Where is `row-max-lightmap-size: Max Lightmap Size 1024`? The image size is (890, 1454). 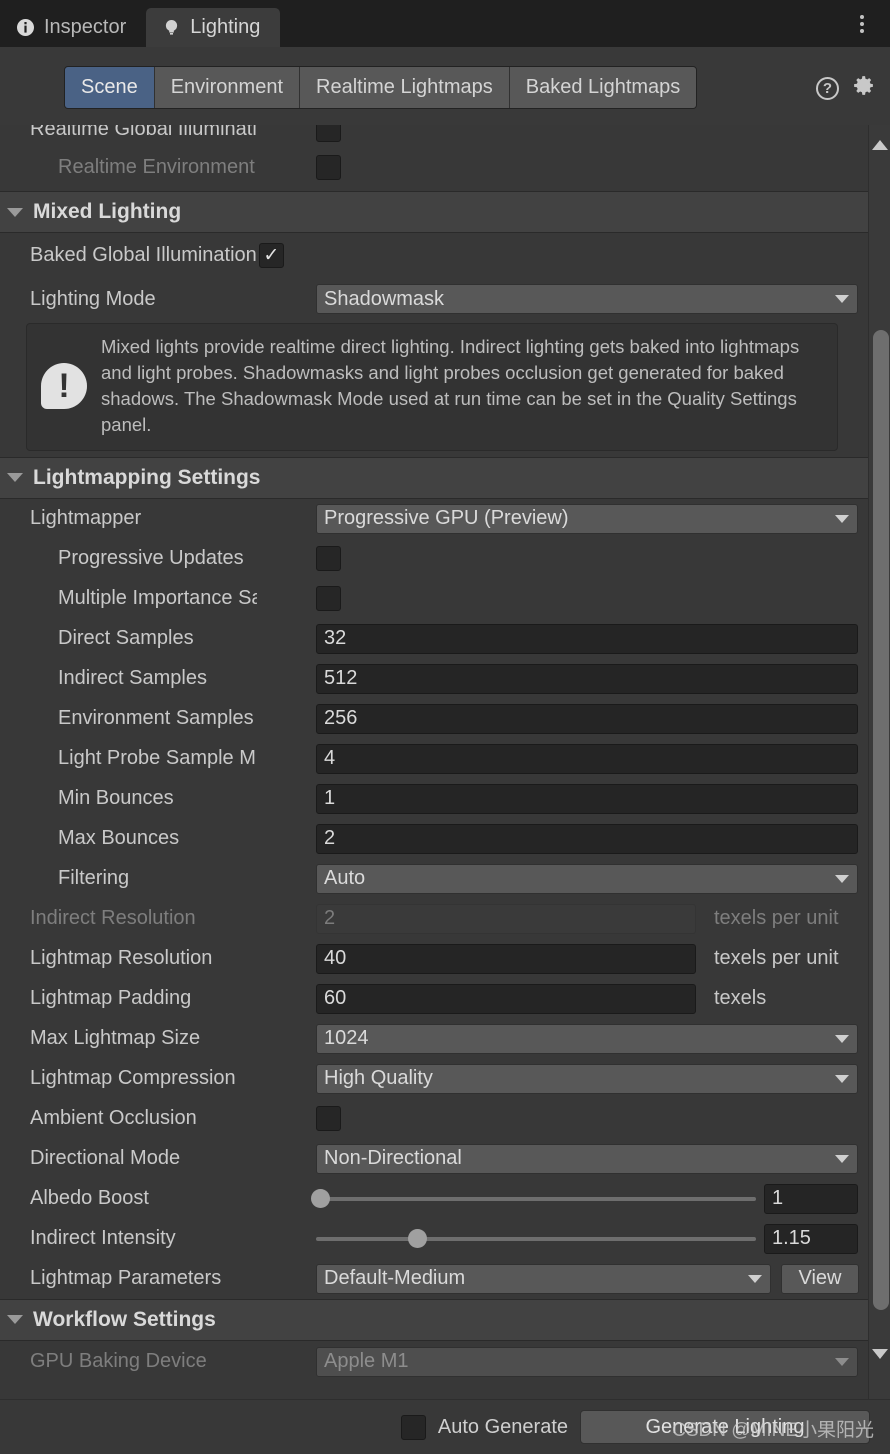 row-max-lightmap-size: Max Lightmap Size 1024 is located at coordinates (434, 1039).